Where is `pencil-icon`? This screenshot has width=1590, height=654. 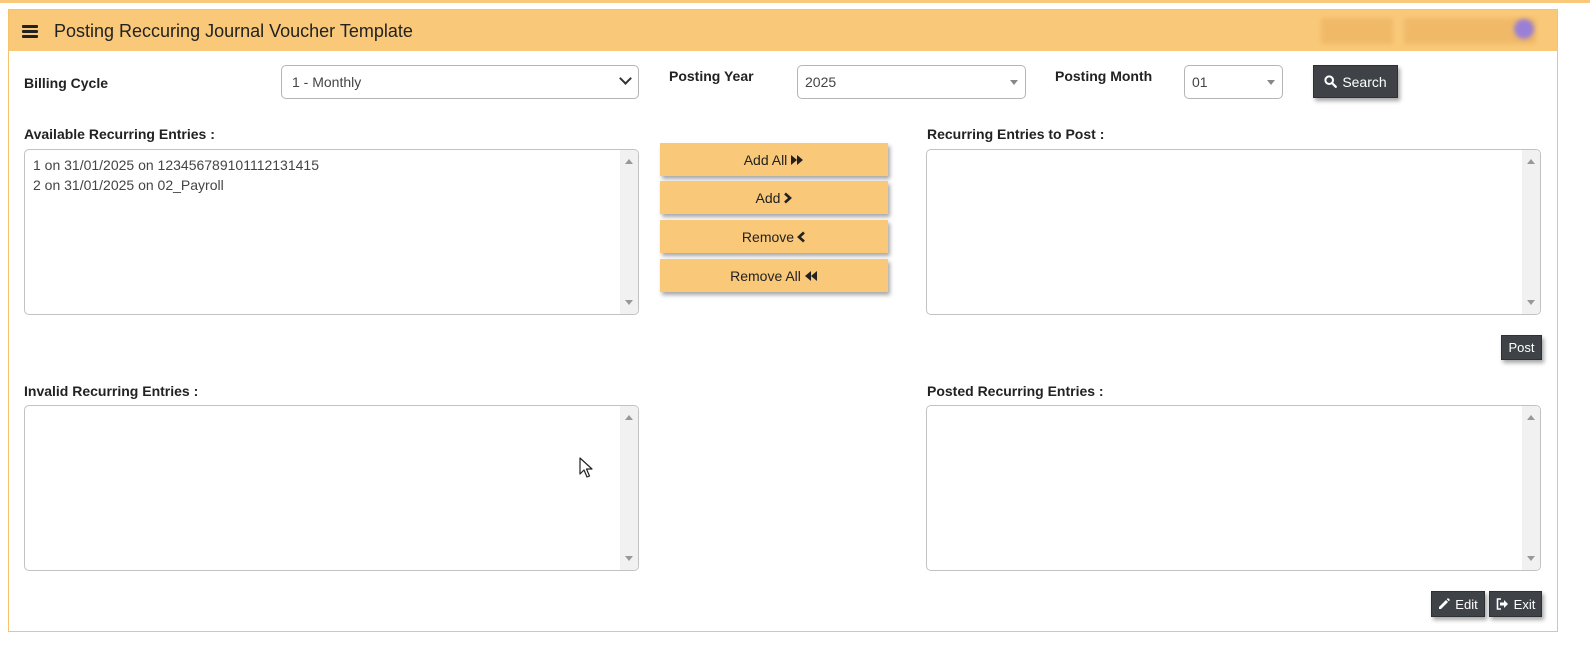
pencil-icon is located at coordinates (1445, 603).